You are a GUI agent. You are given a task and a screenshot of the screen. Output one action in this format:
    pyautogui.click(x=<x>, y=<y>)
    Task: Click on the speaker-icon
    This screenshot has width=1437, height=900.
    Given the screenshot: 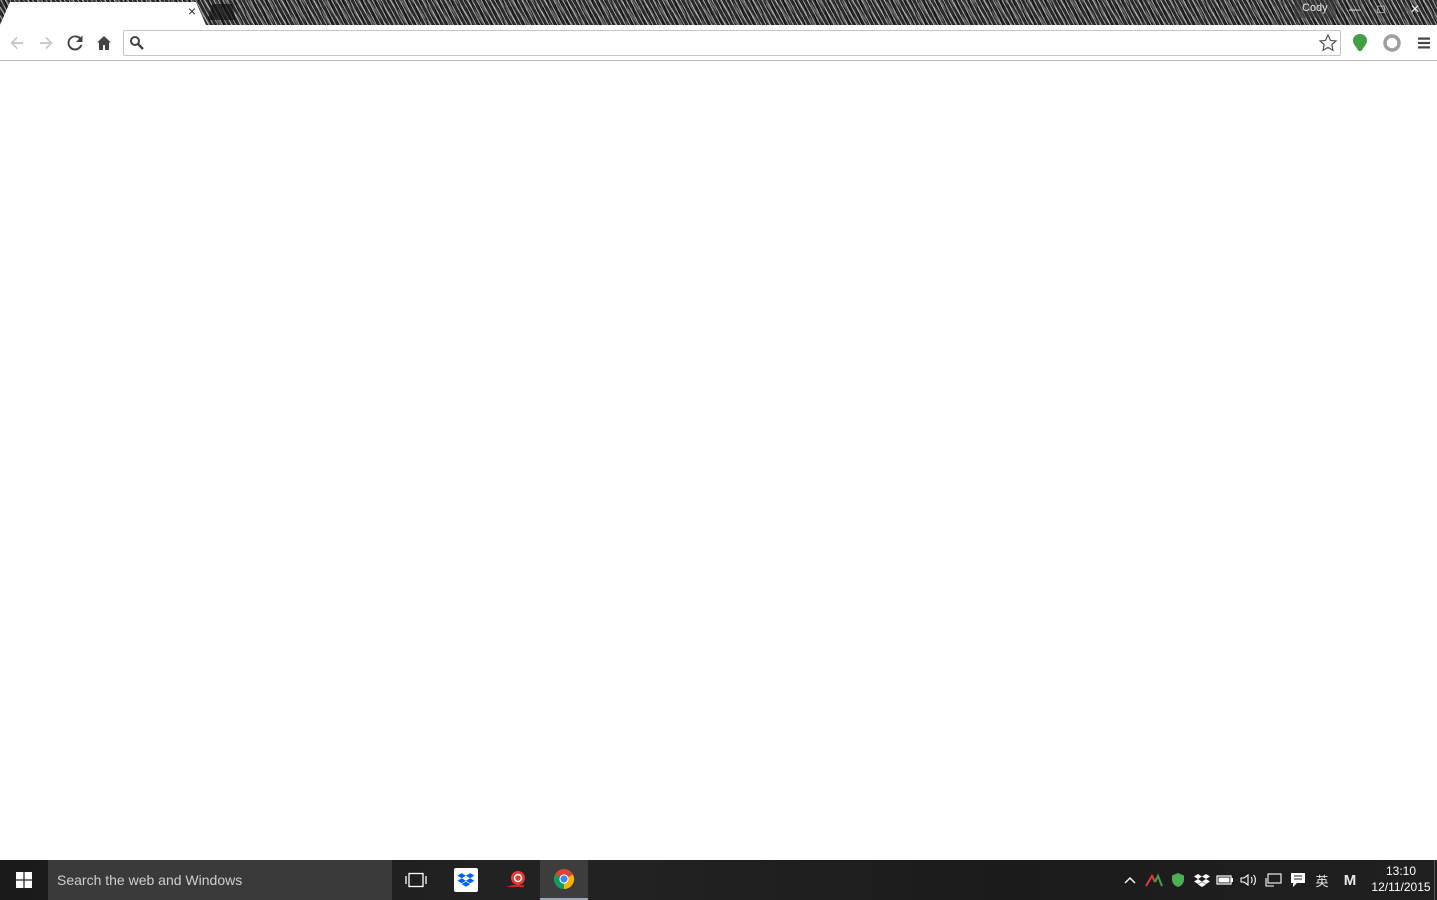 What is the action you would take?
    pyautogui.click(x=1248, y=880)
    